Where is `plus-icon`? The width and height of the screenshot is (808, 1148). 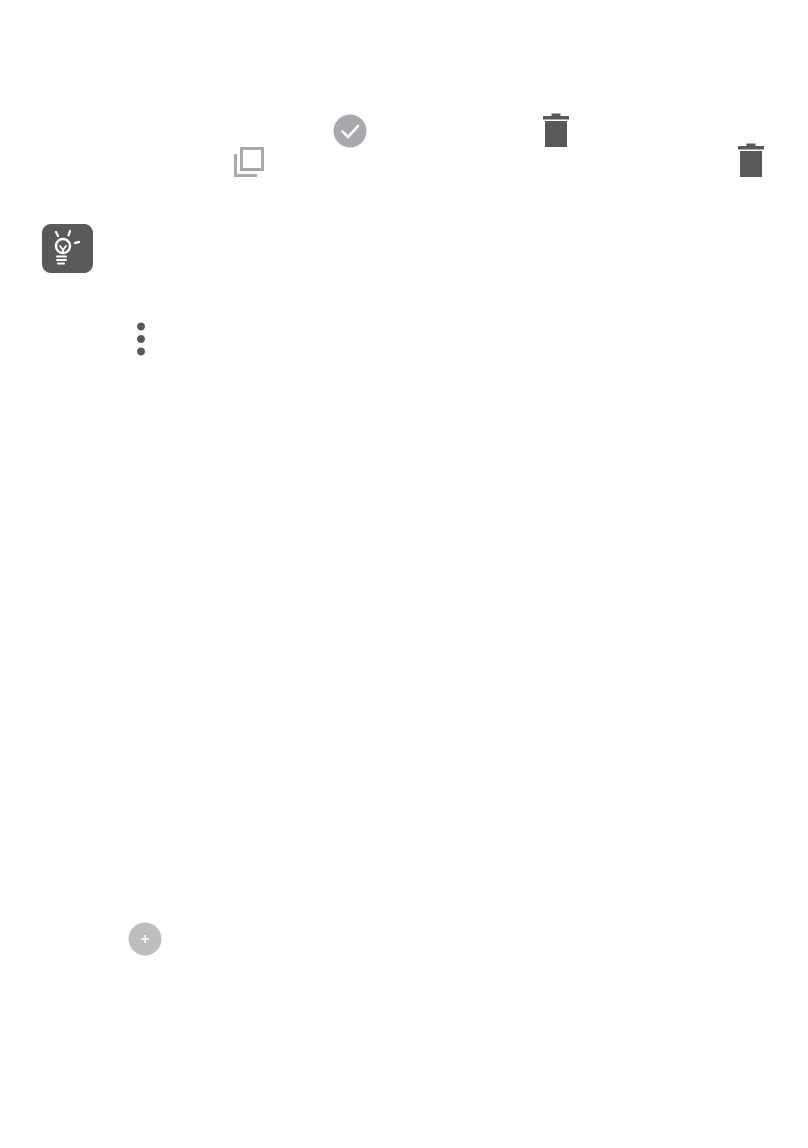 plus-icon is located at coordinates (145, 939).